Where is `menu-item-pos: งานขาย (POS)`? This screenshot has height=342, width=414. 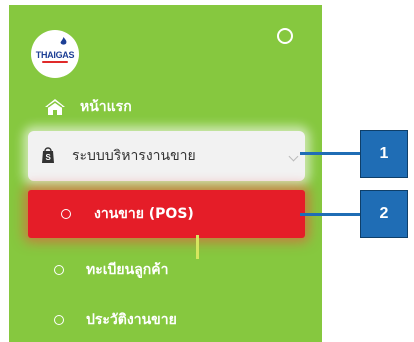 menu-item-pos: งานขาย (POS) is located at coordinates (166, 214).